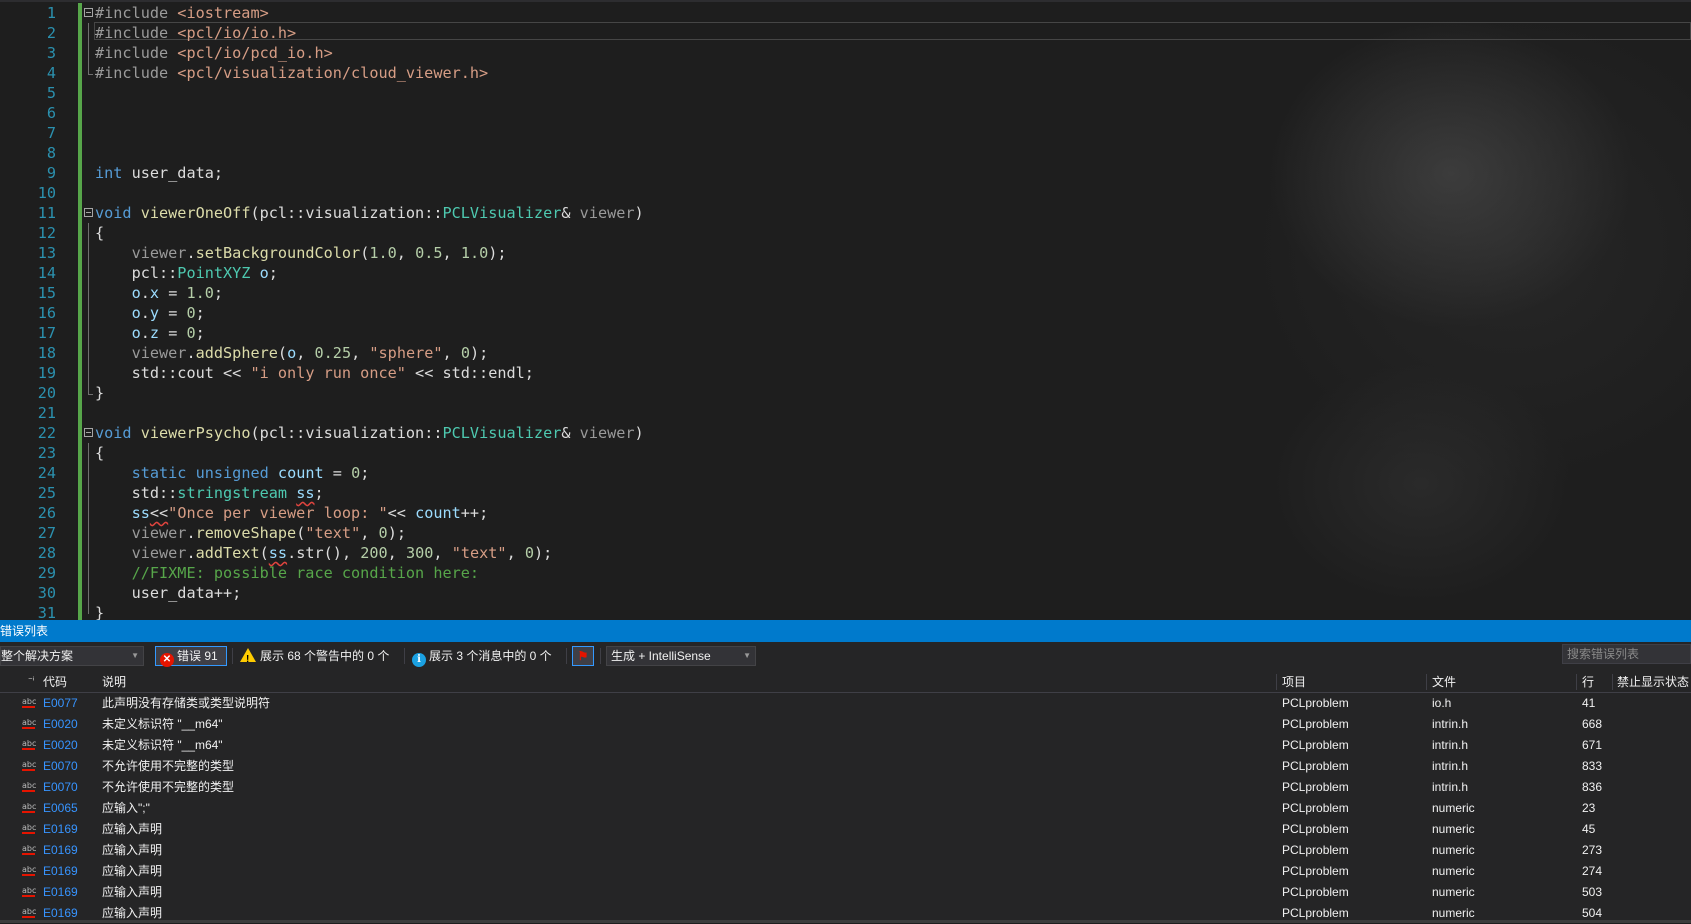 The height and width of the screenshot is (924, 1691). I want to click on error-row: abc E0070 不允许使用不完整的类型 PCLproblem intrin.h 833, so click(845, 766).